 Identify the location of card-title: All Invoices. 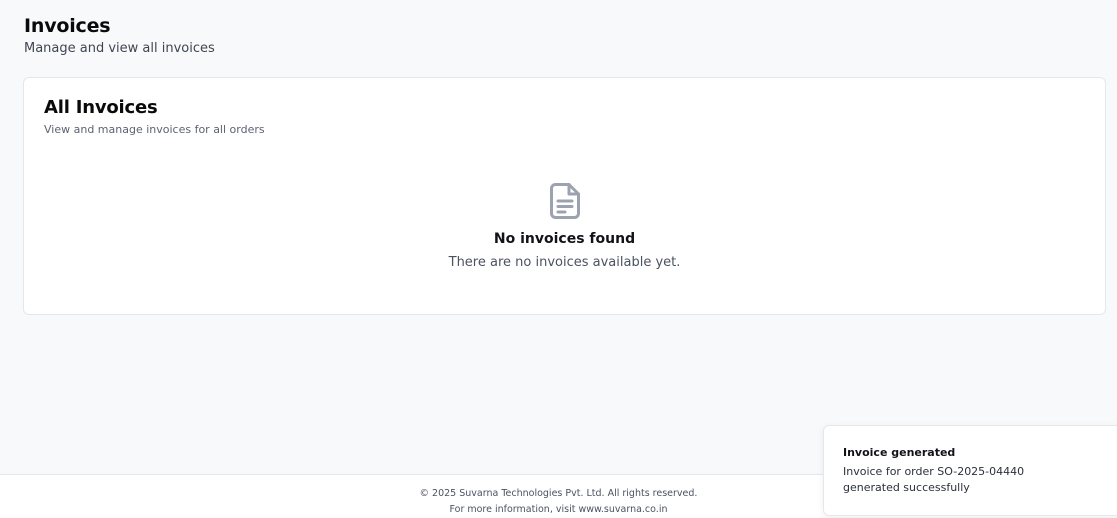
(101, 107).